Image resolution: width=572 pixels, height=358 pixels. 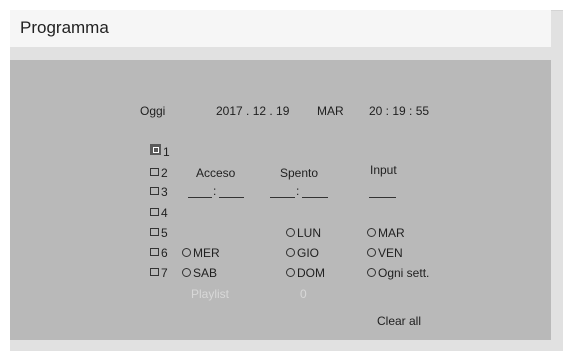 What do you see at coordinates (303, 294) in the screenshot?
I see `playlist-value: 0` at bounding box center [303, 294].